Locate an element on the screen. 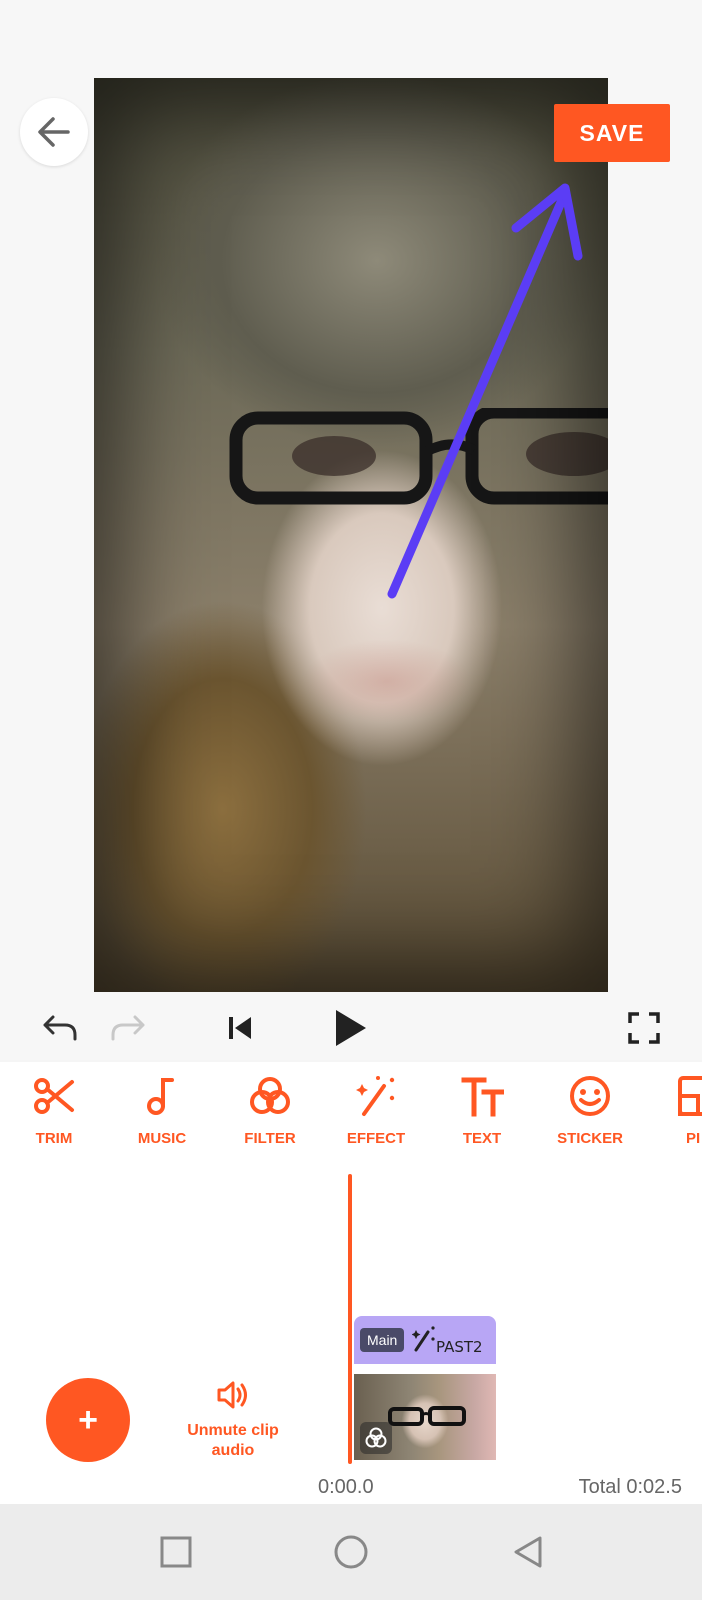 Image resolution: width=702 pixels, height=1600 pixels. skip-to-start-button is located at coordinates (240, 1028).